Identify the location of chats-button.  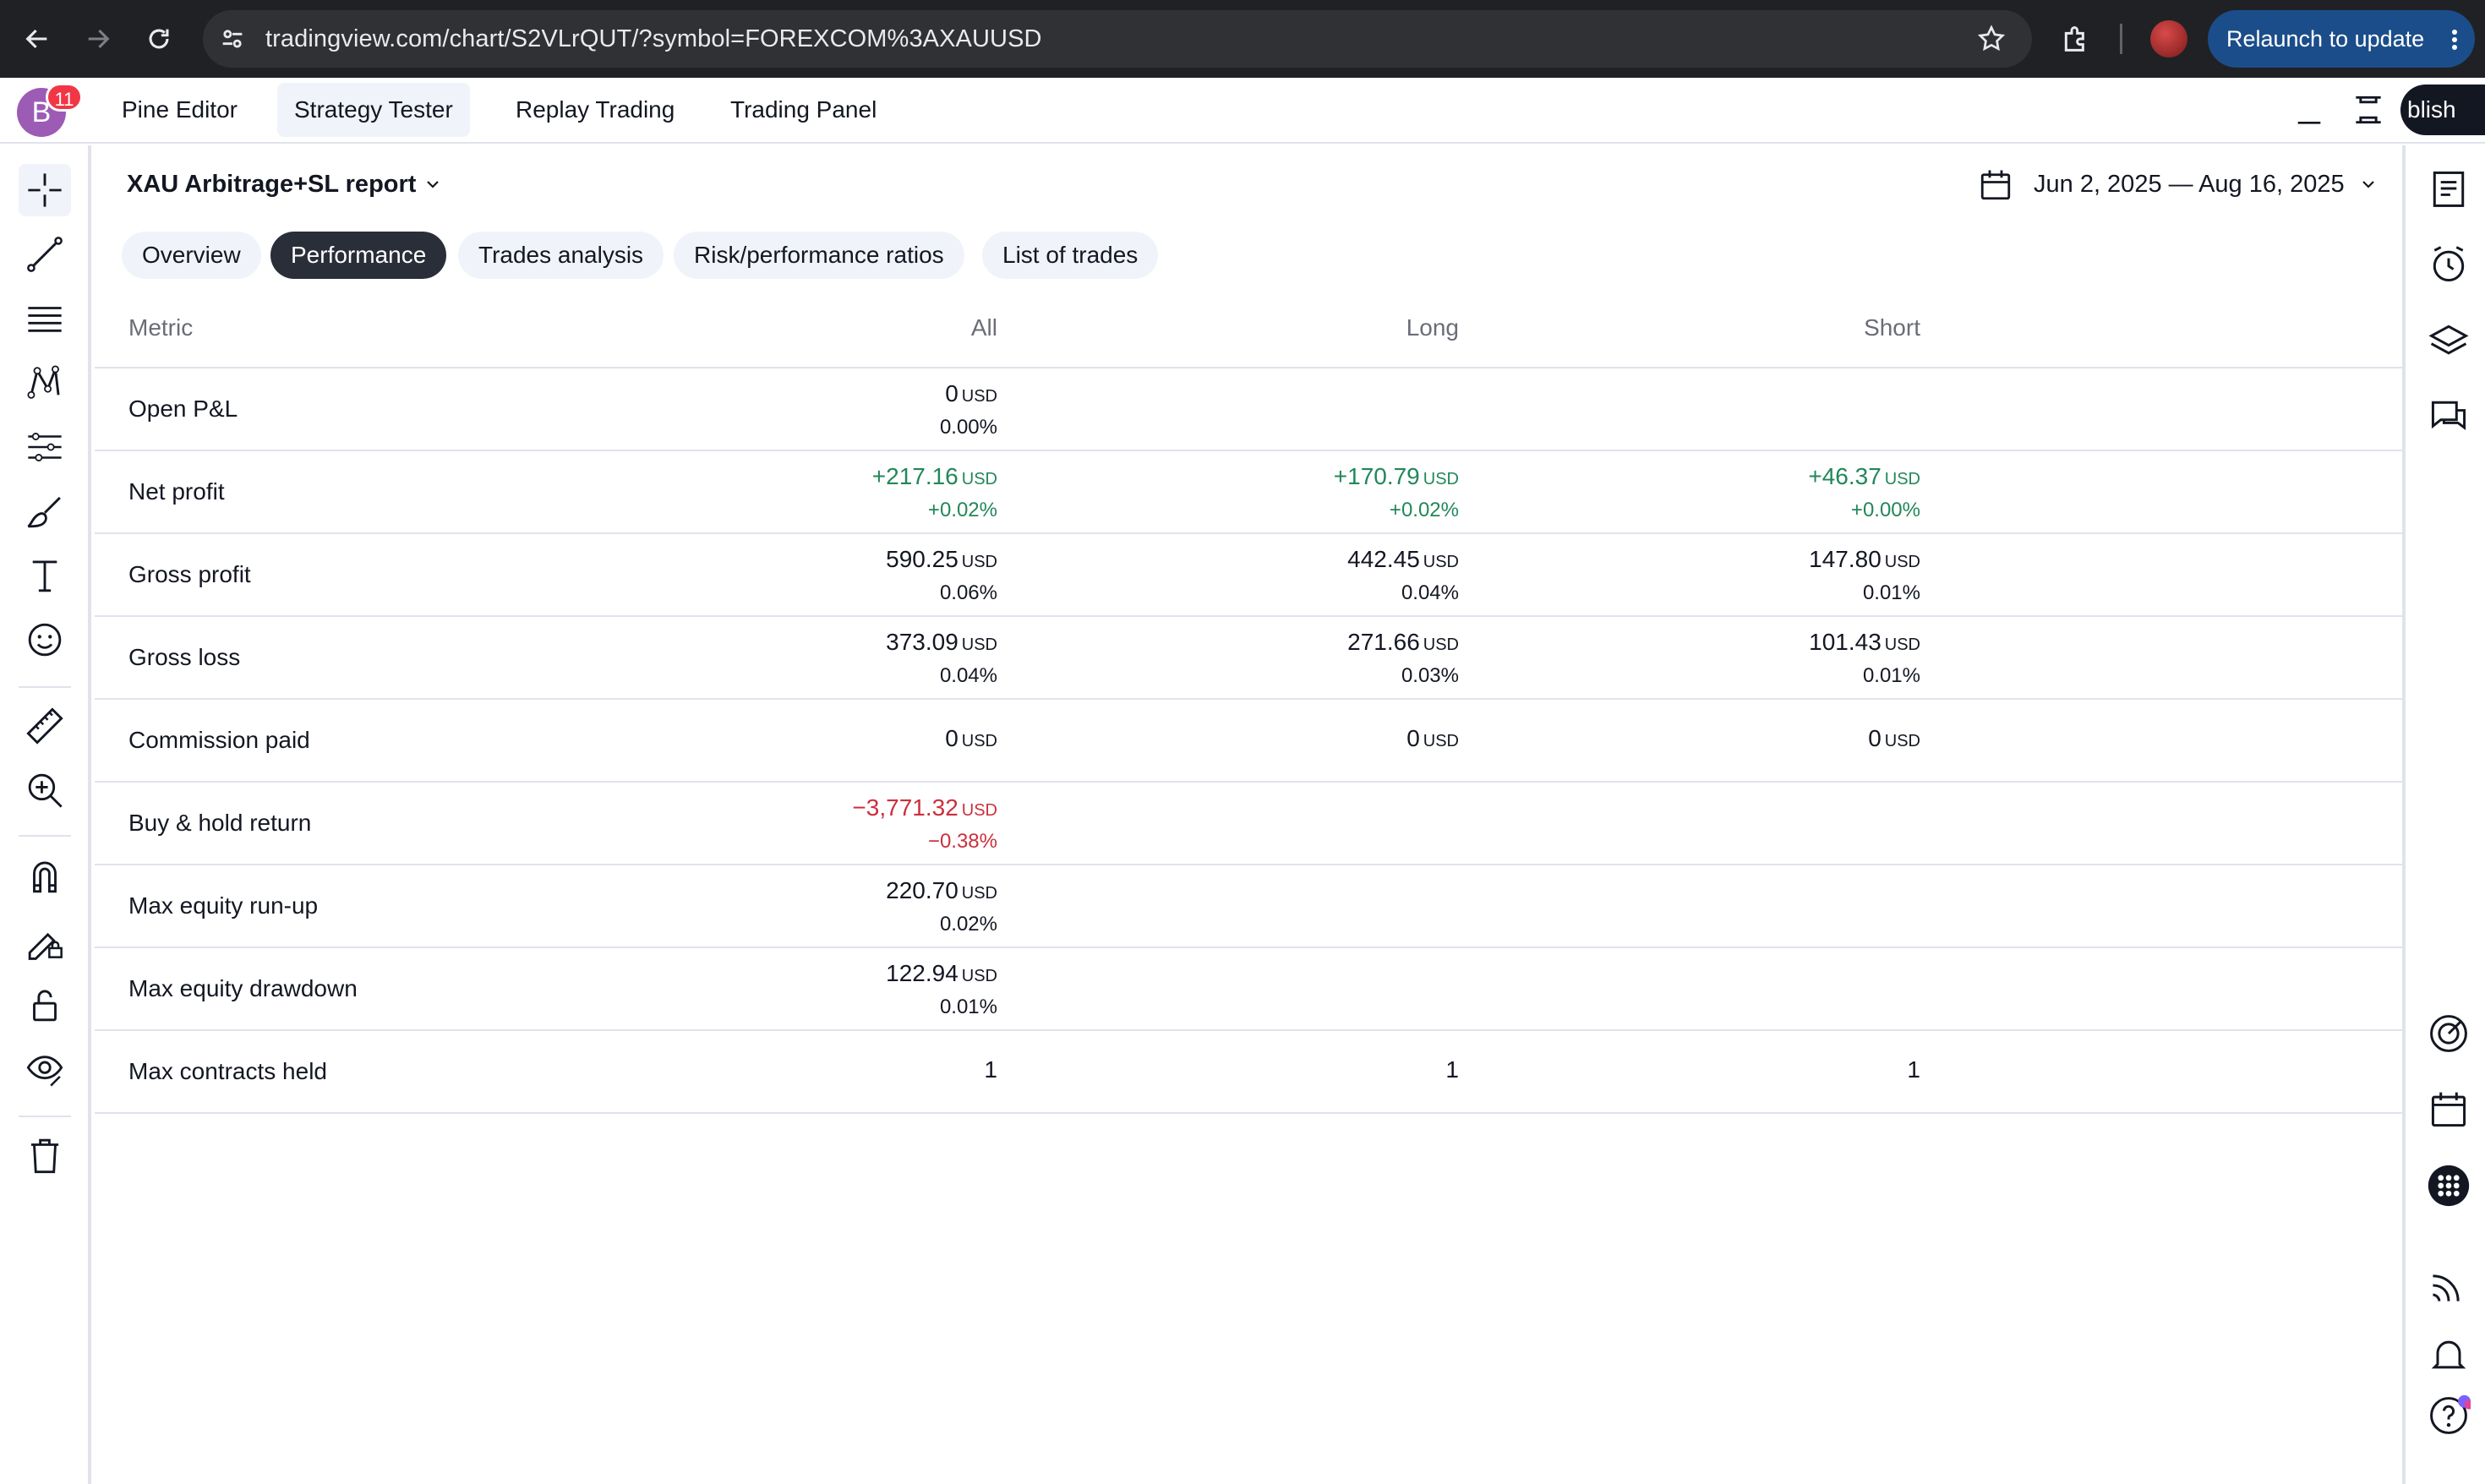
(2448, 417).